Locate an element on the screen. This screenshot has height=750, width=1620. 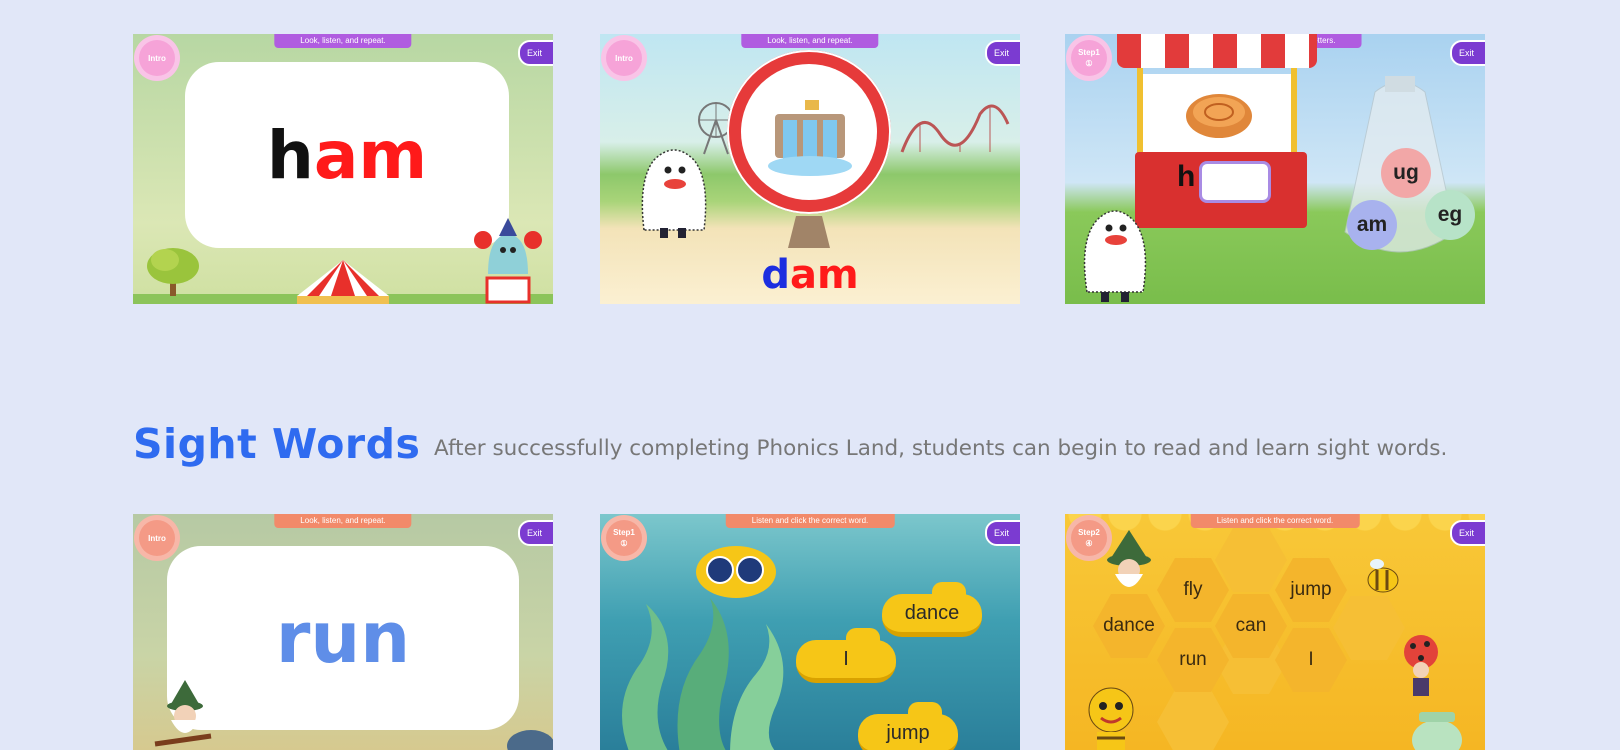
seaweed-icon is located at coordinates (703, 674).